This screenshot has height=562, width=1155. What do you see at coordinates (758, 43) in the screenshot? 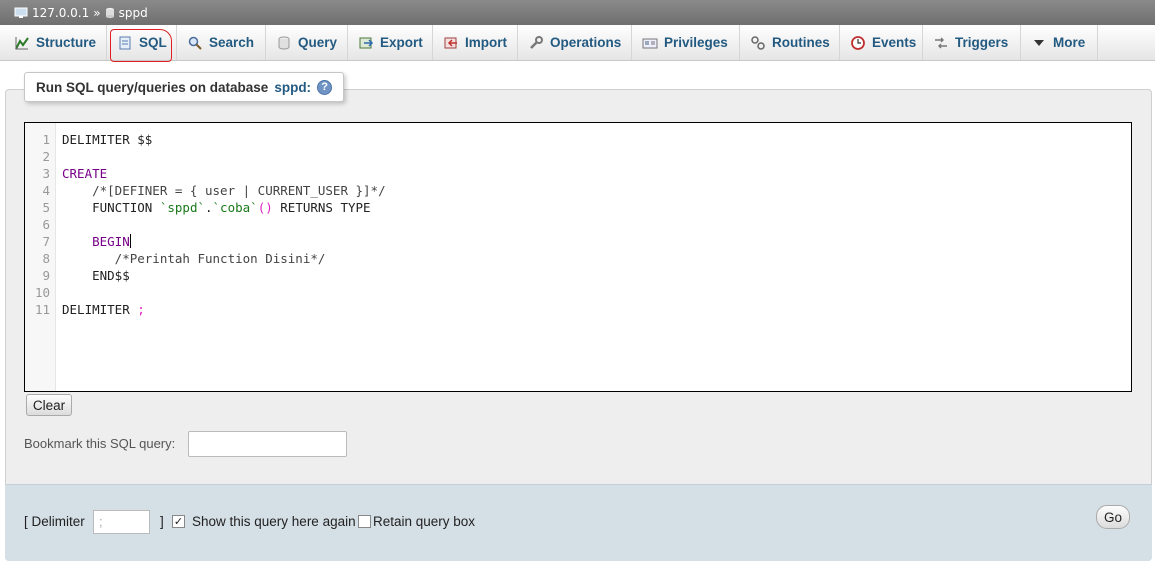
I see `routines-icon` at bounding box center [758, 43].